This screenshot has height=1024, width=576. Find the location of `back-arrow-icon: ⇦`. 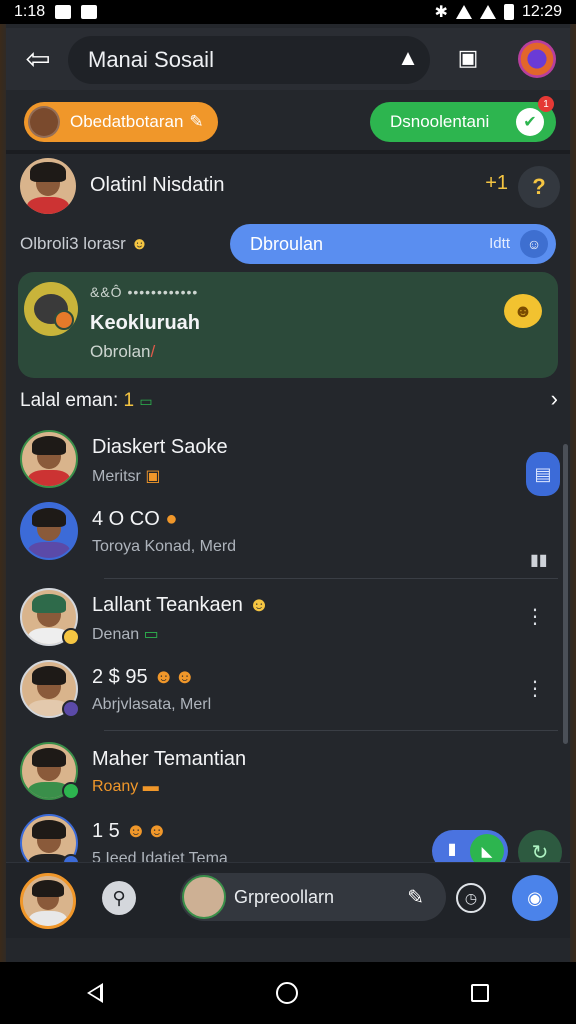

back-arrow-icon: ⇦ is located at coordinates (38, 59).